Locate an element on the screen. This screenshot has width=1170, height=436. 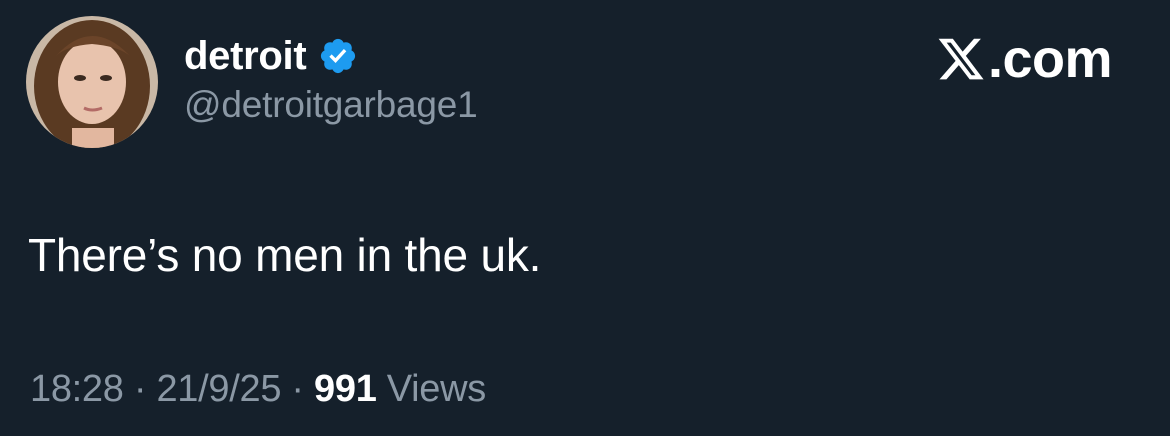
avatar is located at coordinates (92, 82).